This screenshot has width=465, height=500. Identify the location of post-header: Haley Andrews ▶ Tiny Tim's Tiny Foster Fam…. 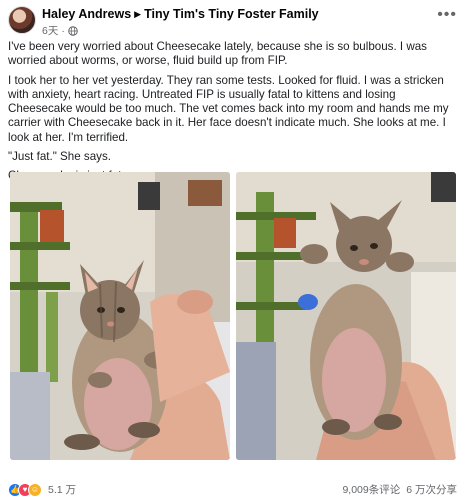
(232, 22).